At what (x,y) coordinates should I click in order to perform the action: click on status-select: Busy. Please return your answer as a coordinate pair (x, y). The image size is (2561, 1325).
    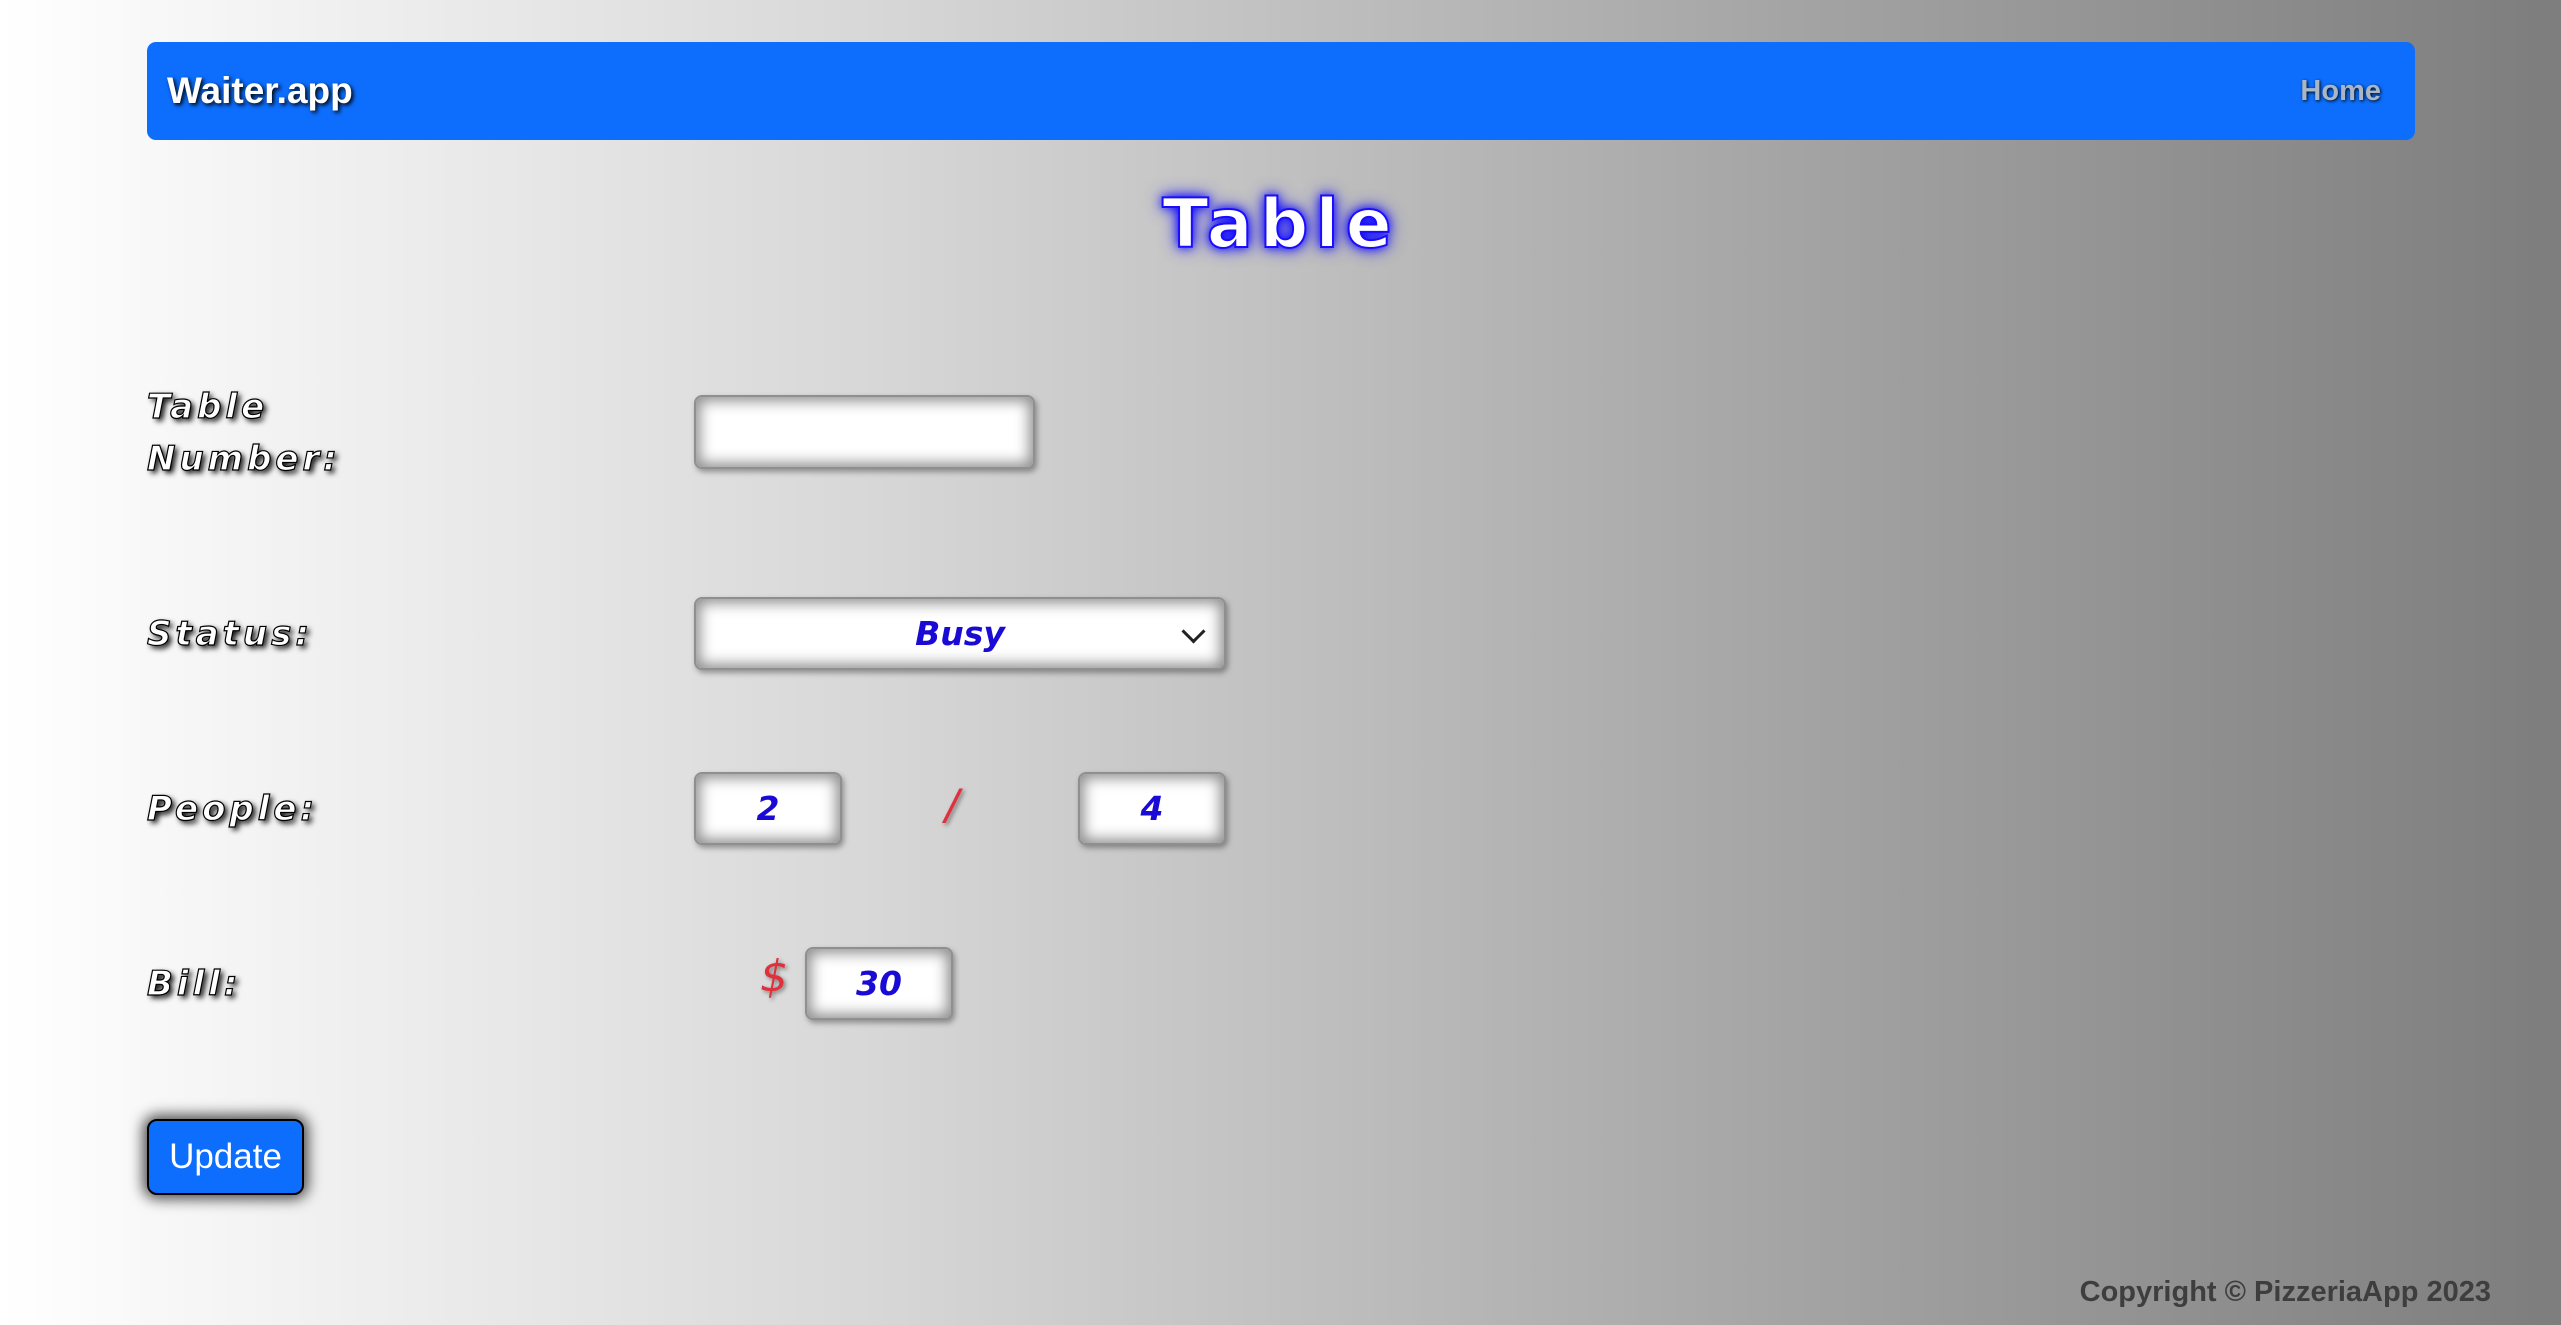
    Looking at the image, I should click on (960, 633).